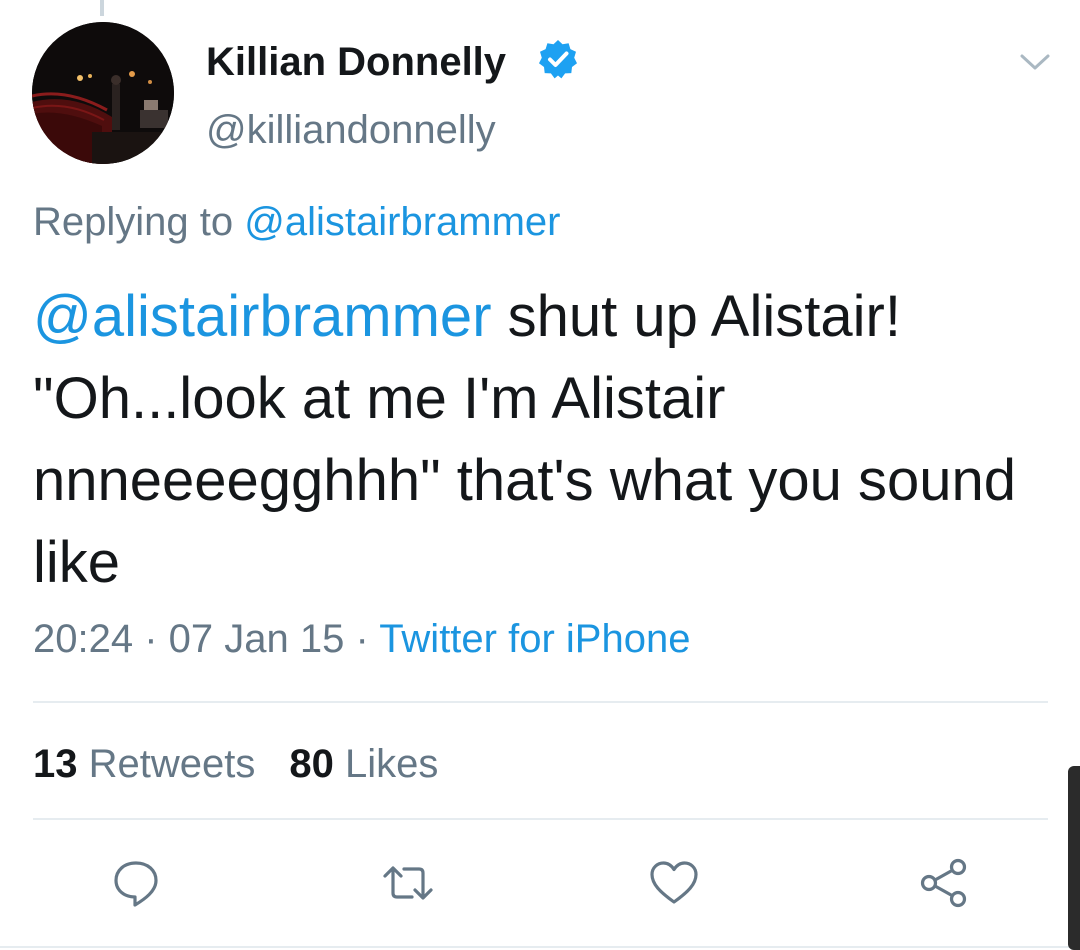 Image resolution: width=1080 pixels, height=950 pixels. I want to click on avatar-image, so click(103, 93).